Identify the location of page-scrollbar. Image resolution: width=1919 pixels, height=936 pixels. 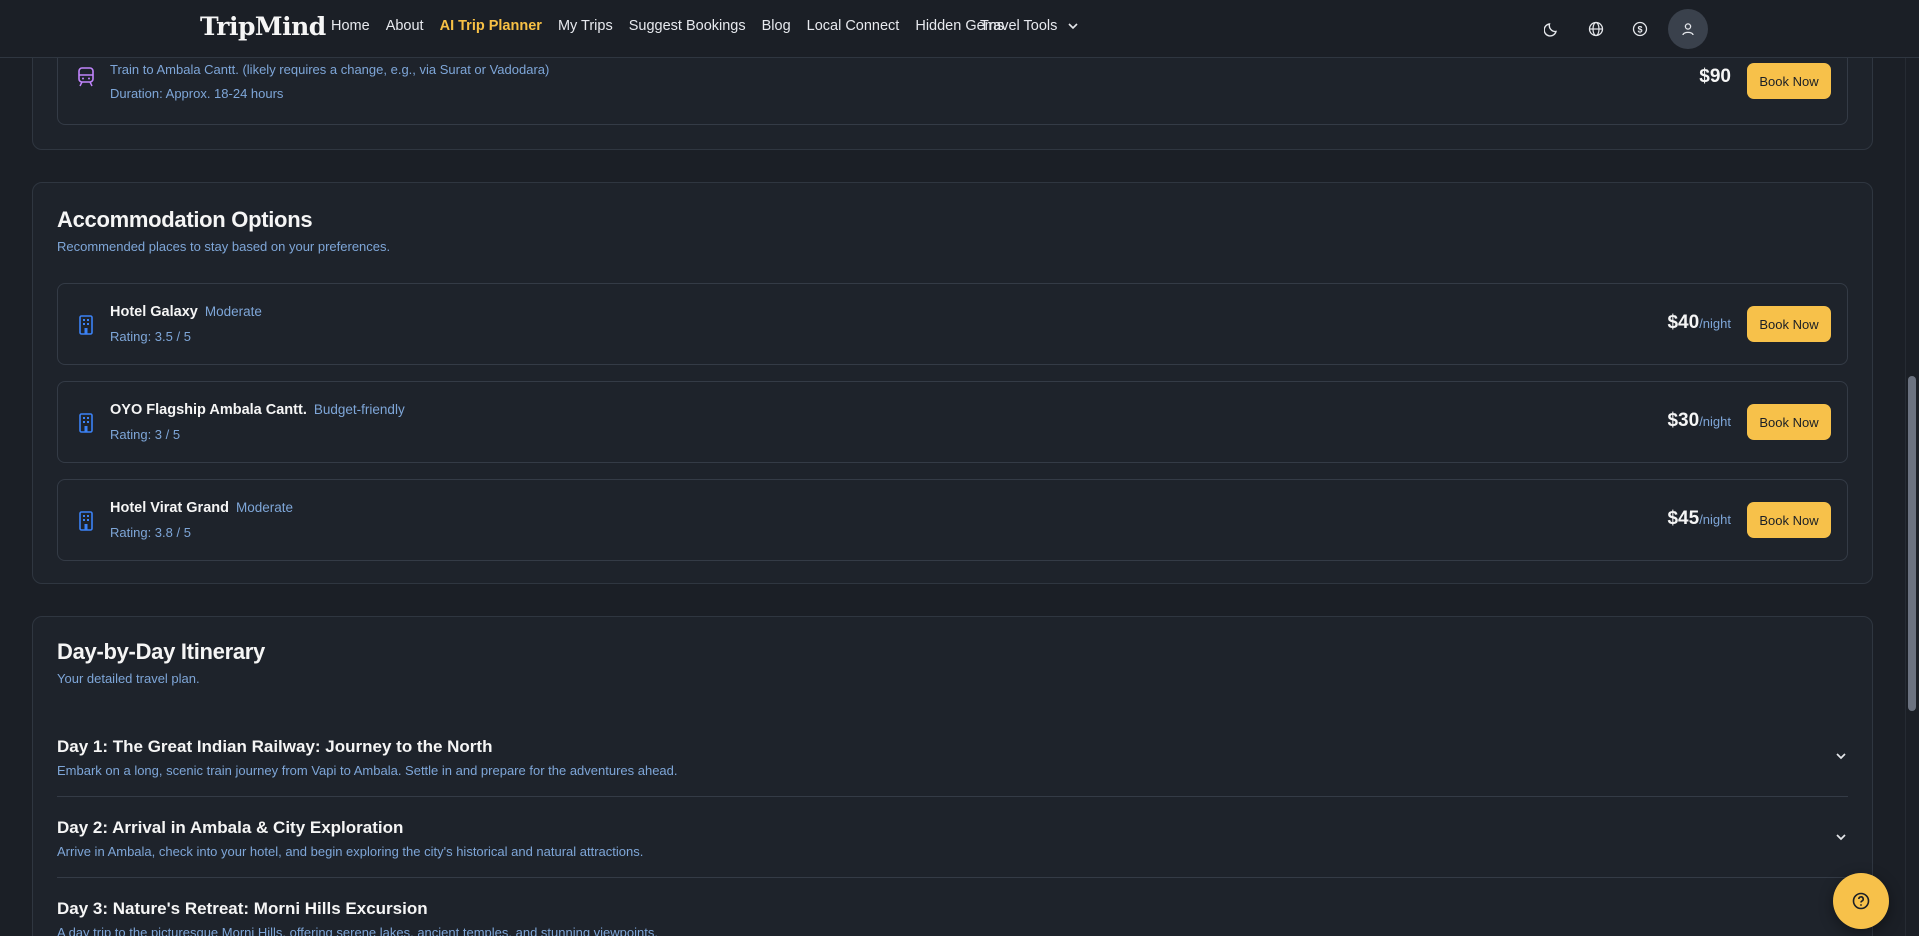
(1912, 468).